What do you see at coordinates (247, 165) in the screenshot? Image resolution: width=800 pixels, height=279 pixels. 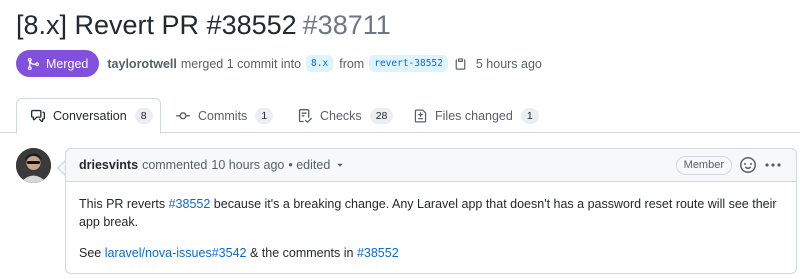 I see `comment-timestamp-link: 10 hours ago` at bounding box center [247, 165].